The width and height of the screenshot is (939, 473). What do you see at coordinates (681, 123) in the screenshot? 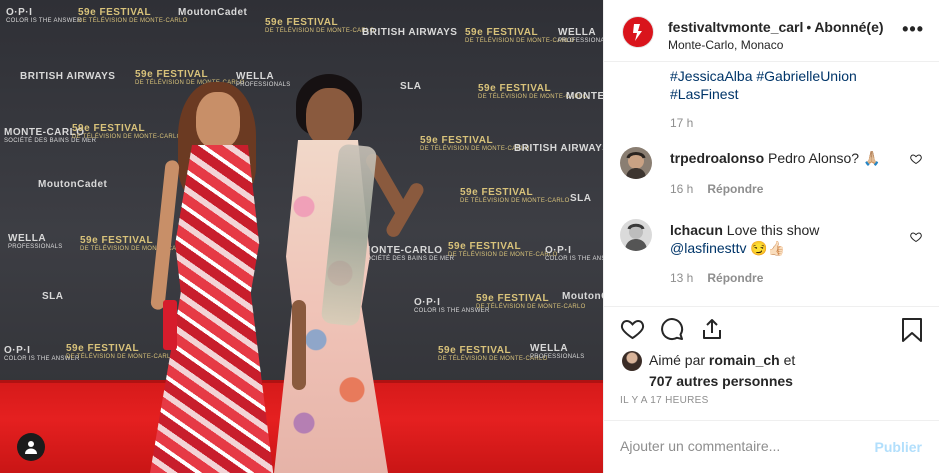
I see `caption-time: 17 h` at bounding box center [681, 123].